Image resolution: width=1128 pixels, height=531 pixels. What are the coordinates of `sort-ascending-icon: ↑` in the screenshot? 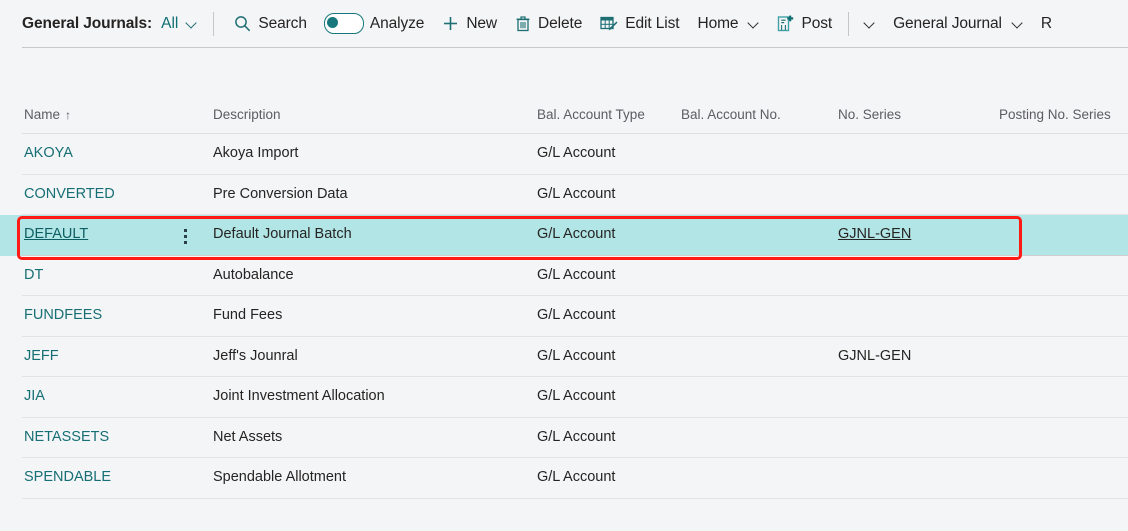 It's located at (68, 115).